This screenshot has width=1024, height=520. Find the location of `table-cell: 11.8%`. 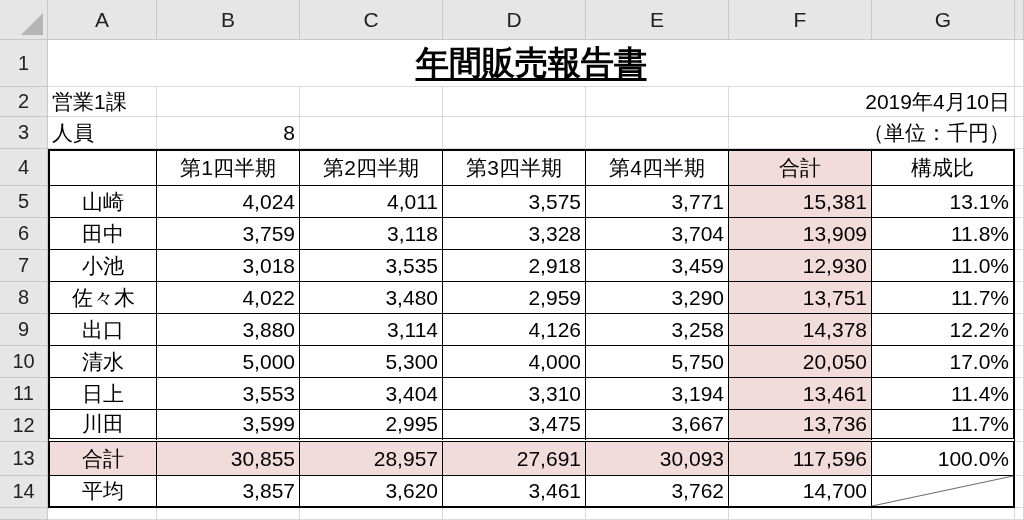

table-cell: 11.8% is located at coordinates (943, 234).